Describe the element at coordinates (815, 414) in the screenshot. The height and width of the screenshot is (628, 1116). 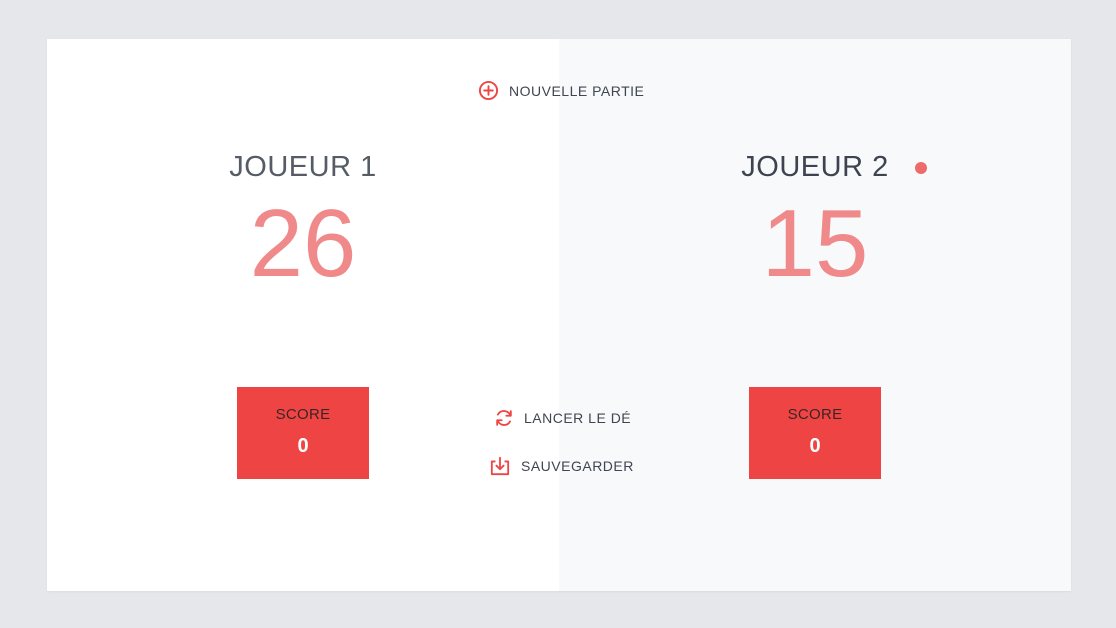
I see `player-2-current-label: SCORE` at that location.